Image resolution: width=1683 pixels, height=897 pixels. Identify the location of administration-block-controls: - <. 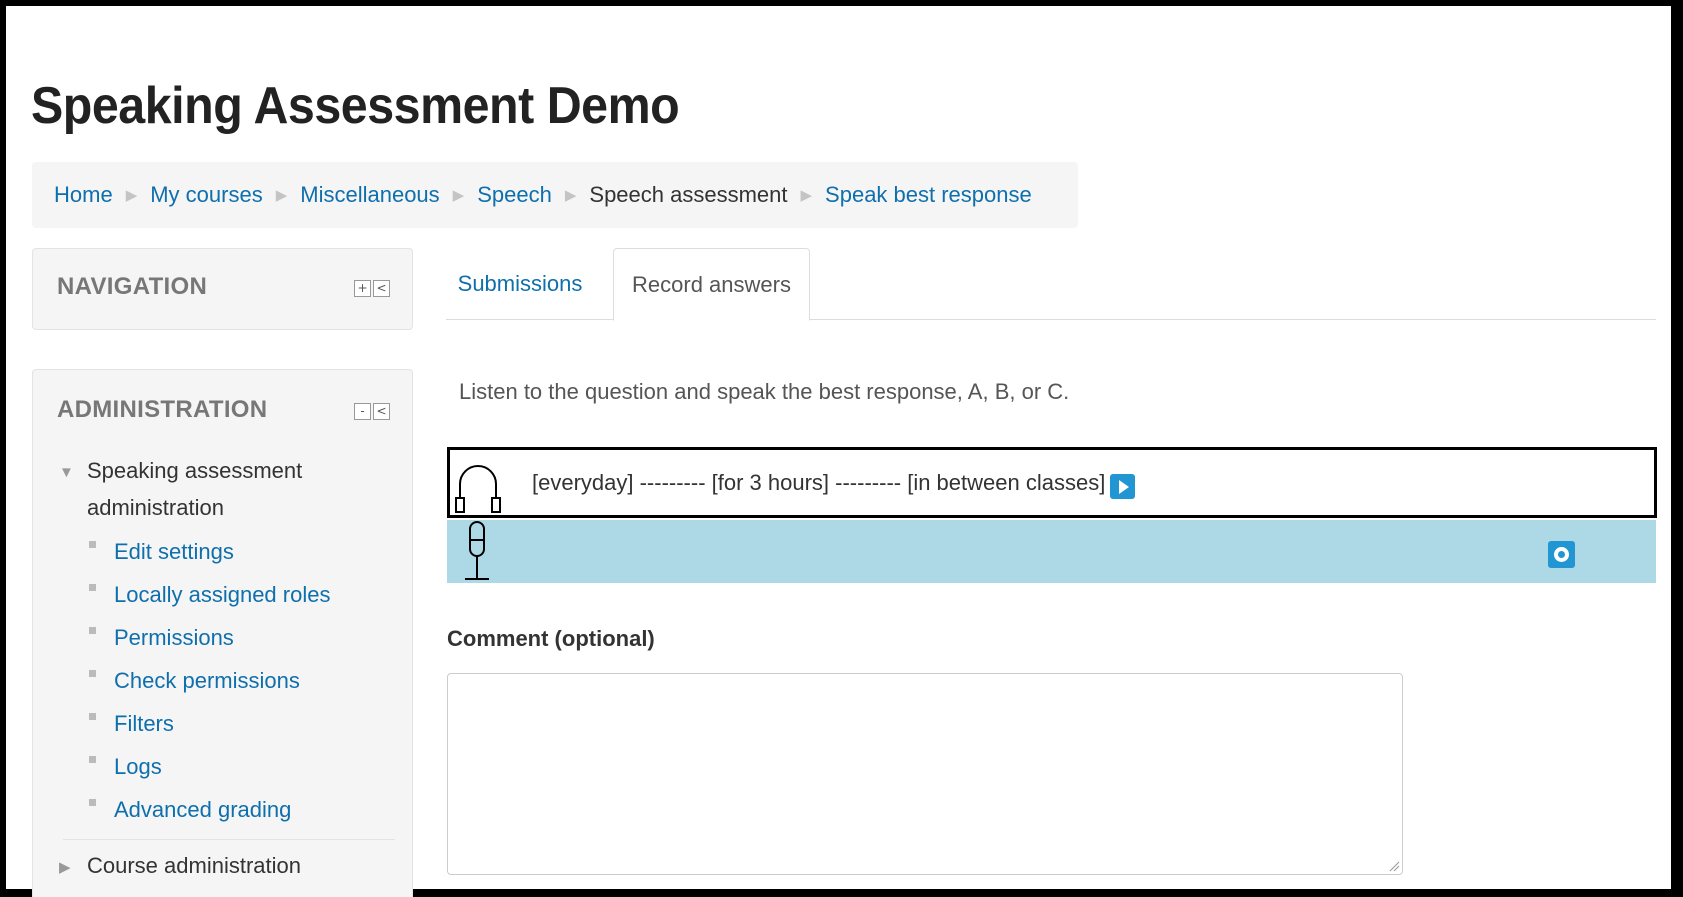
(372, 411).